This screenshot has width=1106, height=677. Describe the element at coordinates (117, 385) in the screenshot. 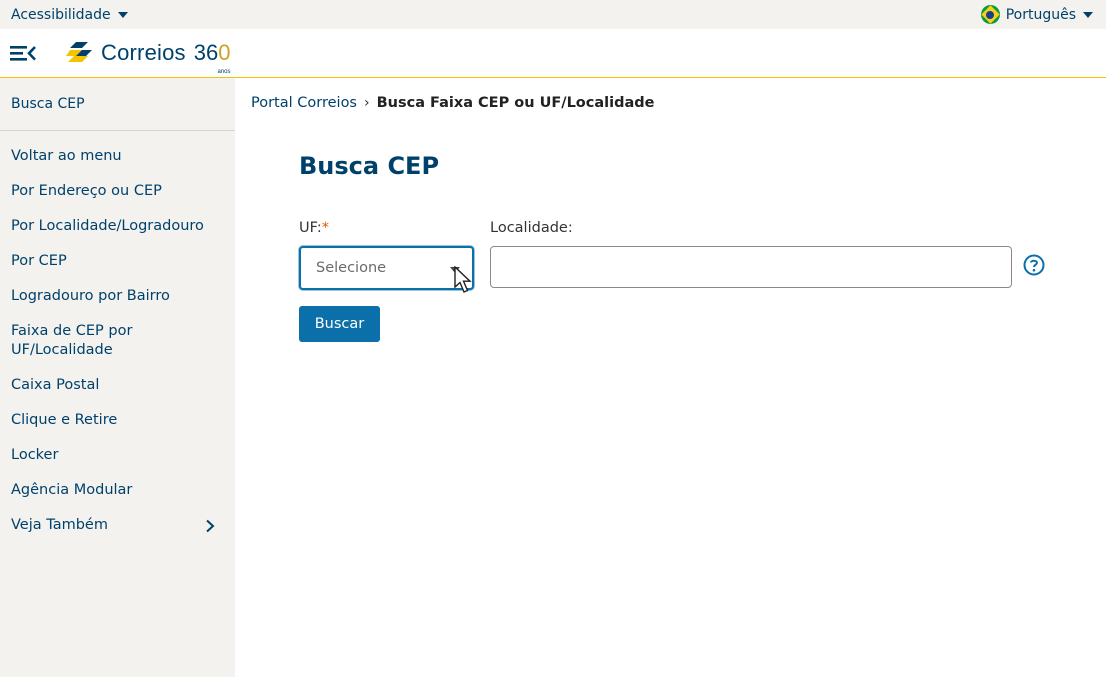

I see `sidebar-item-caixa-postal: Caixa Postal` at that location.